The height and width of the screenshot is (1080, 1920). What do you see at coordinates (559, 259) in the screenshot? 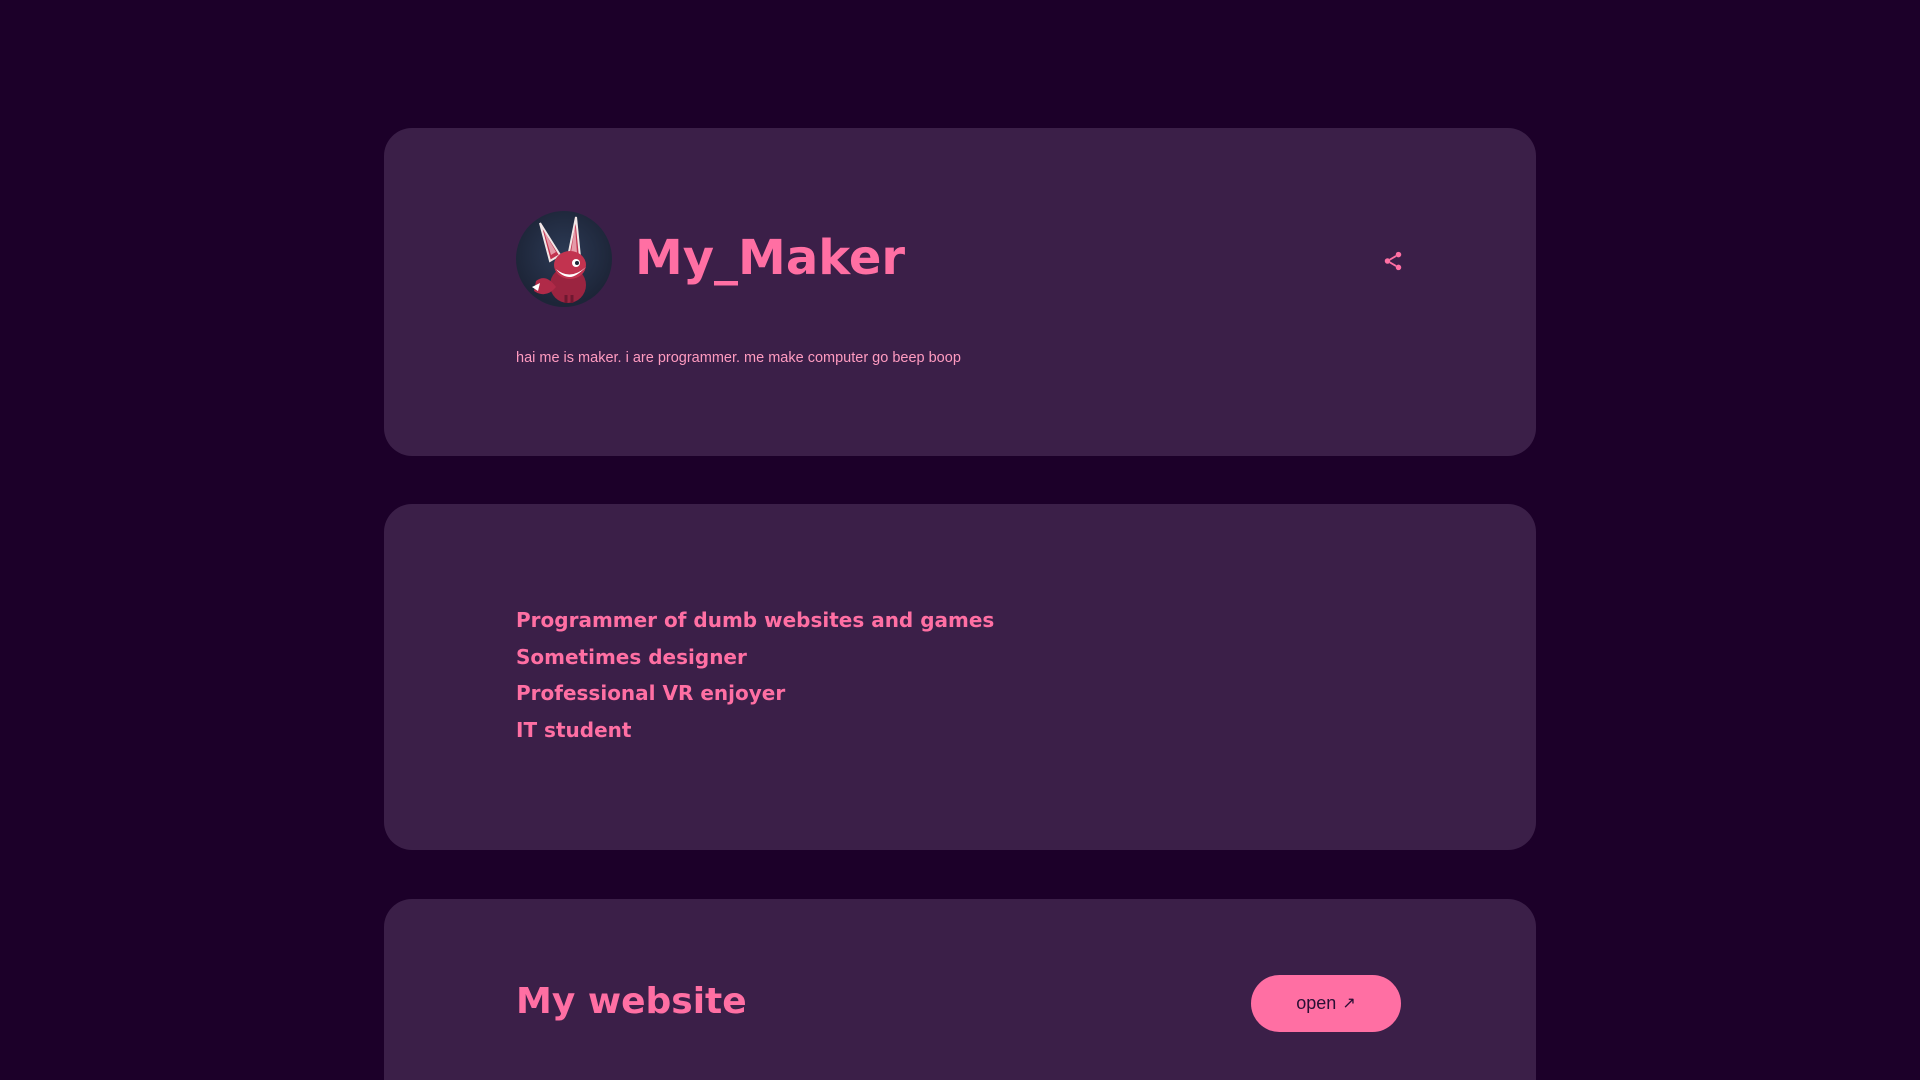
I see `fox-bunny-avatar-icon` at bounding box center [559, 259].